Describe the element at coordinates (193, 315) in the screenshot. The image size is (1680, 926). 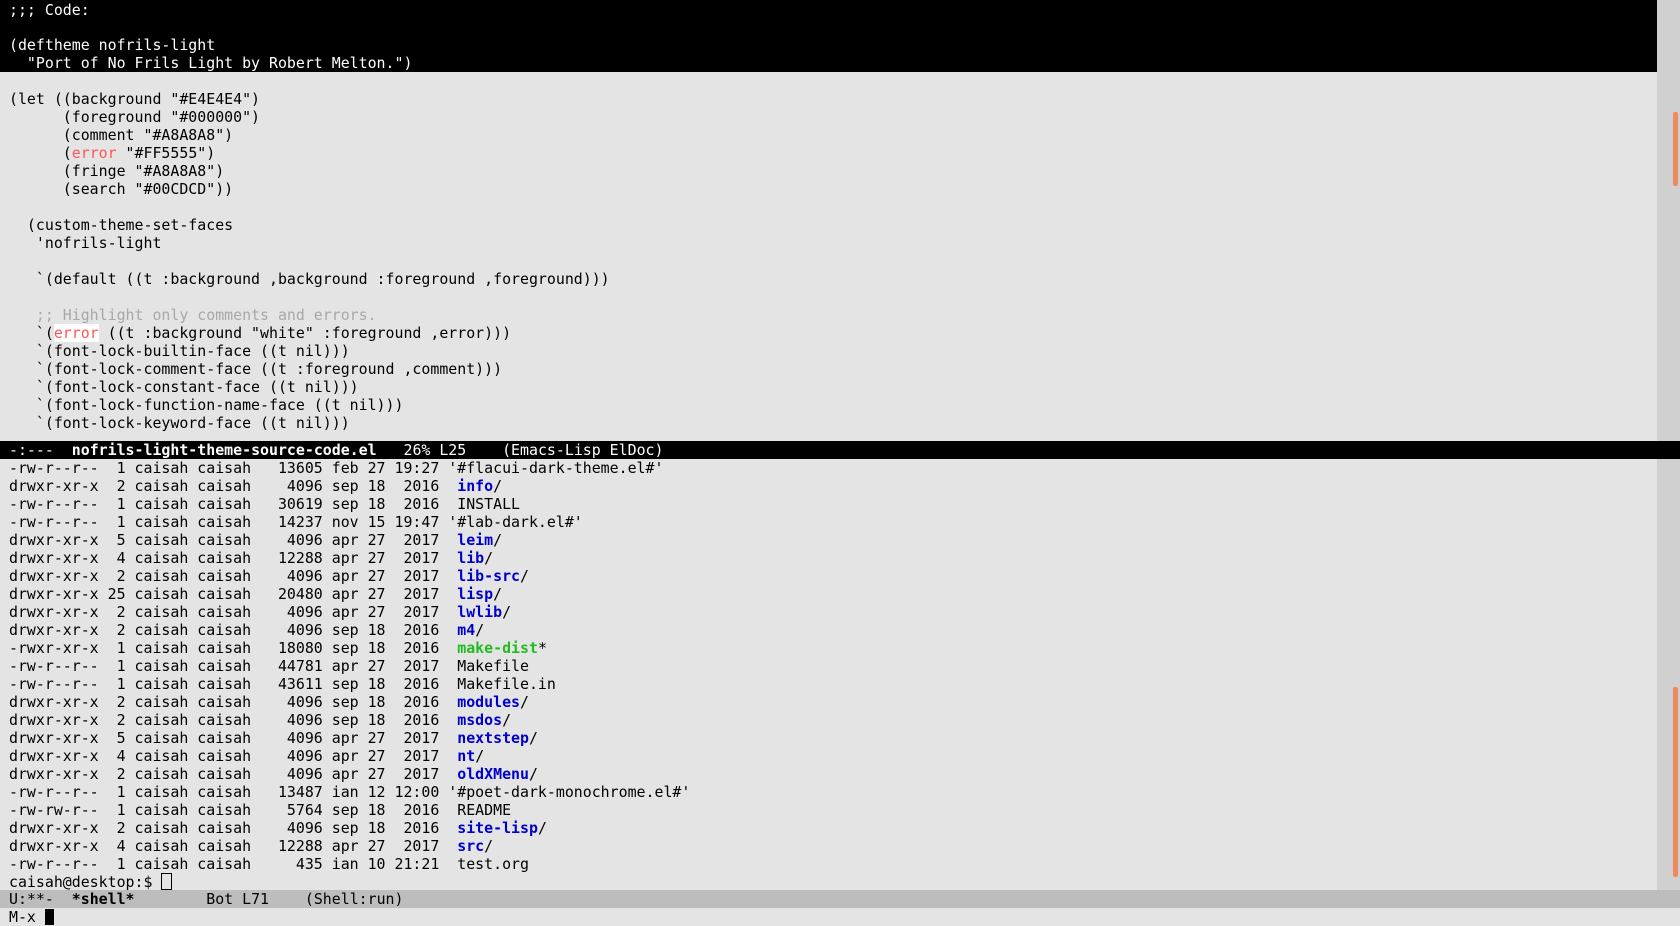
I see `comment-line: ;; Highlight only comments and errors.` at that location.